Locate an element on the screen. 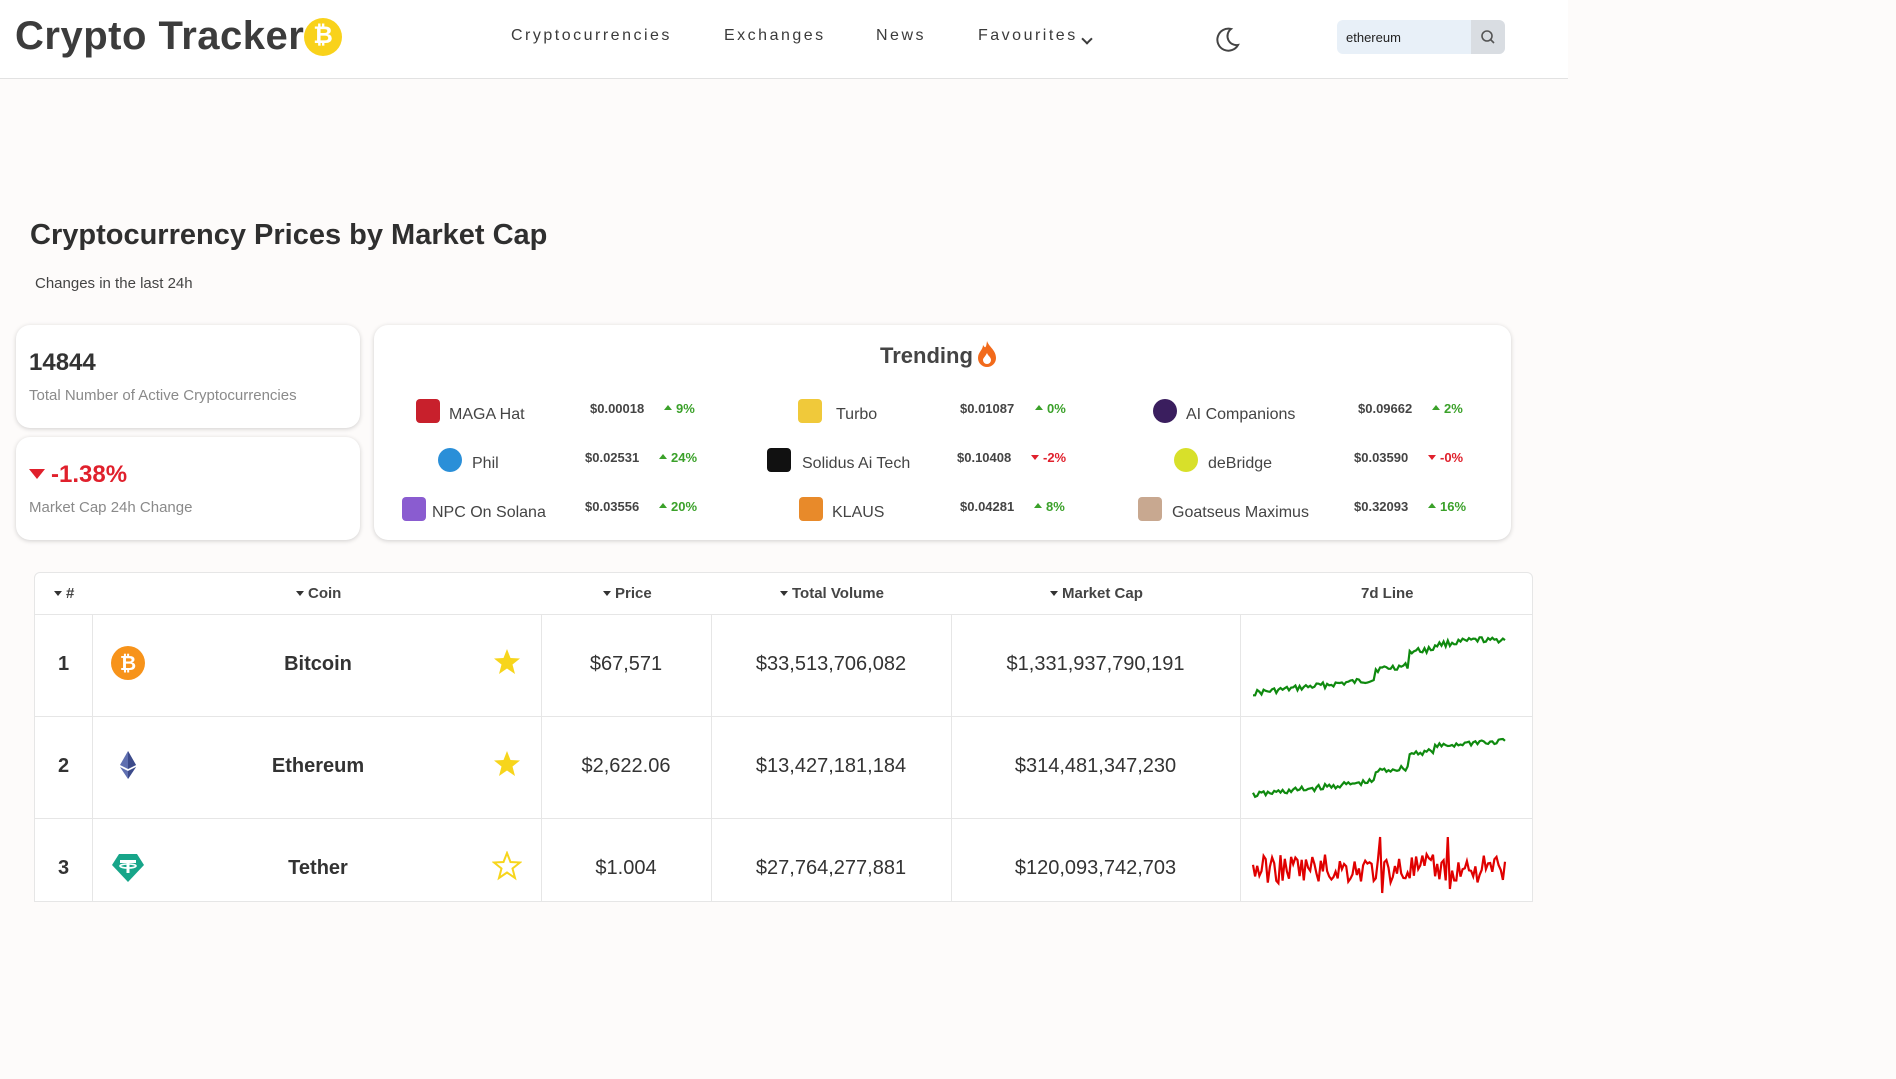 The width and height of the screenshot is (1896, 1079). nav-exchanges: Exchanges is located at coordinates (775, 36).